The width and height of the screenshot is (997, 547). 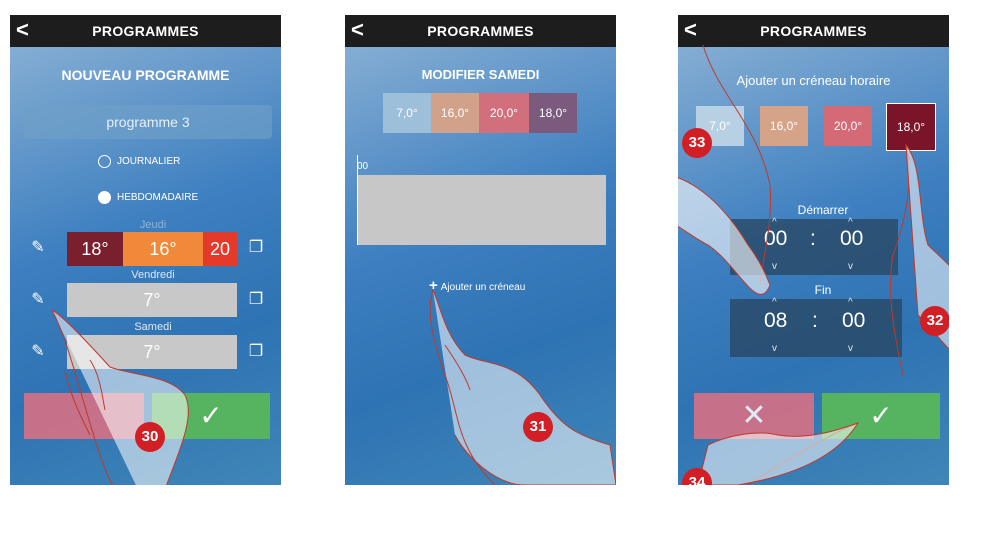 What do you see at coordinates (697, 143) in the screenshot?
I see `step-badge: 33` at bounding box center [697, 143].